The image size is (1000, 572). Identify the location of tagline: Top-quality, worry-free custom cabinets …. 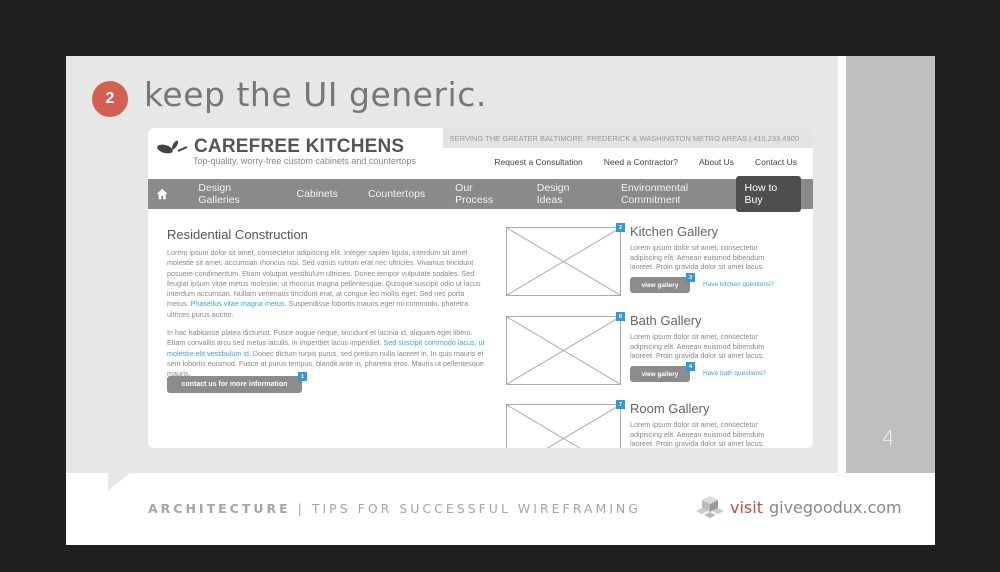
(304, 161).